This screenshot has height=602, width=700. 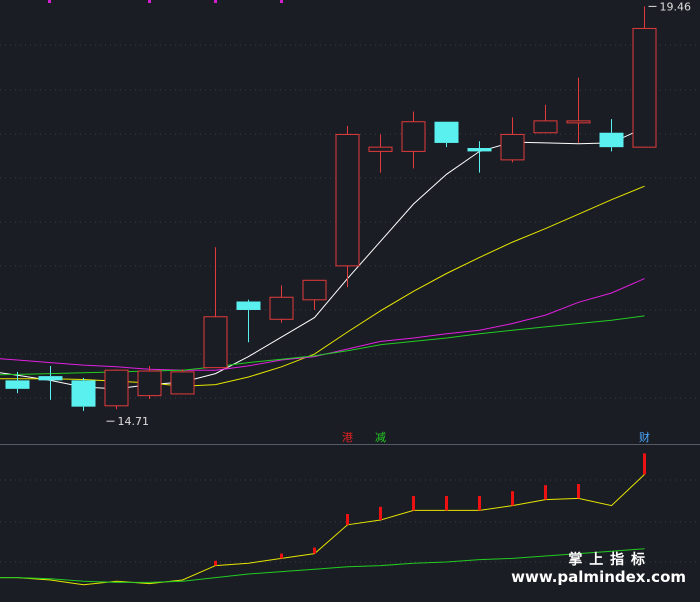 I want to click on watermark-cn: 掌 上 指 标, so click(x=607, y=560).